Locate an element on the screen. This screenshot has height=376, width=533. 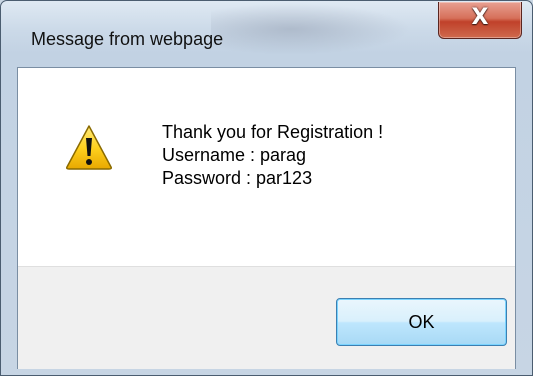
ok-button: OK is located at coordinates (421, 322).